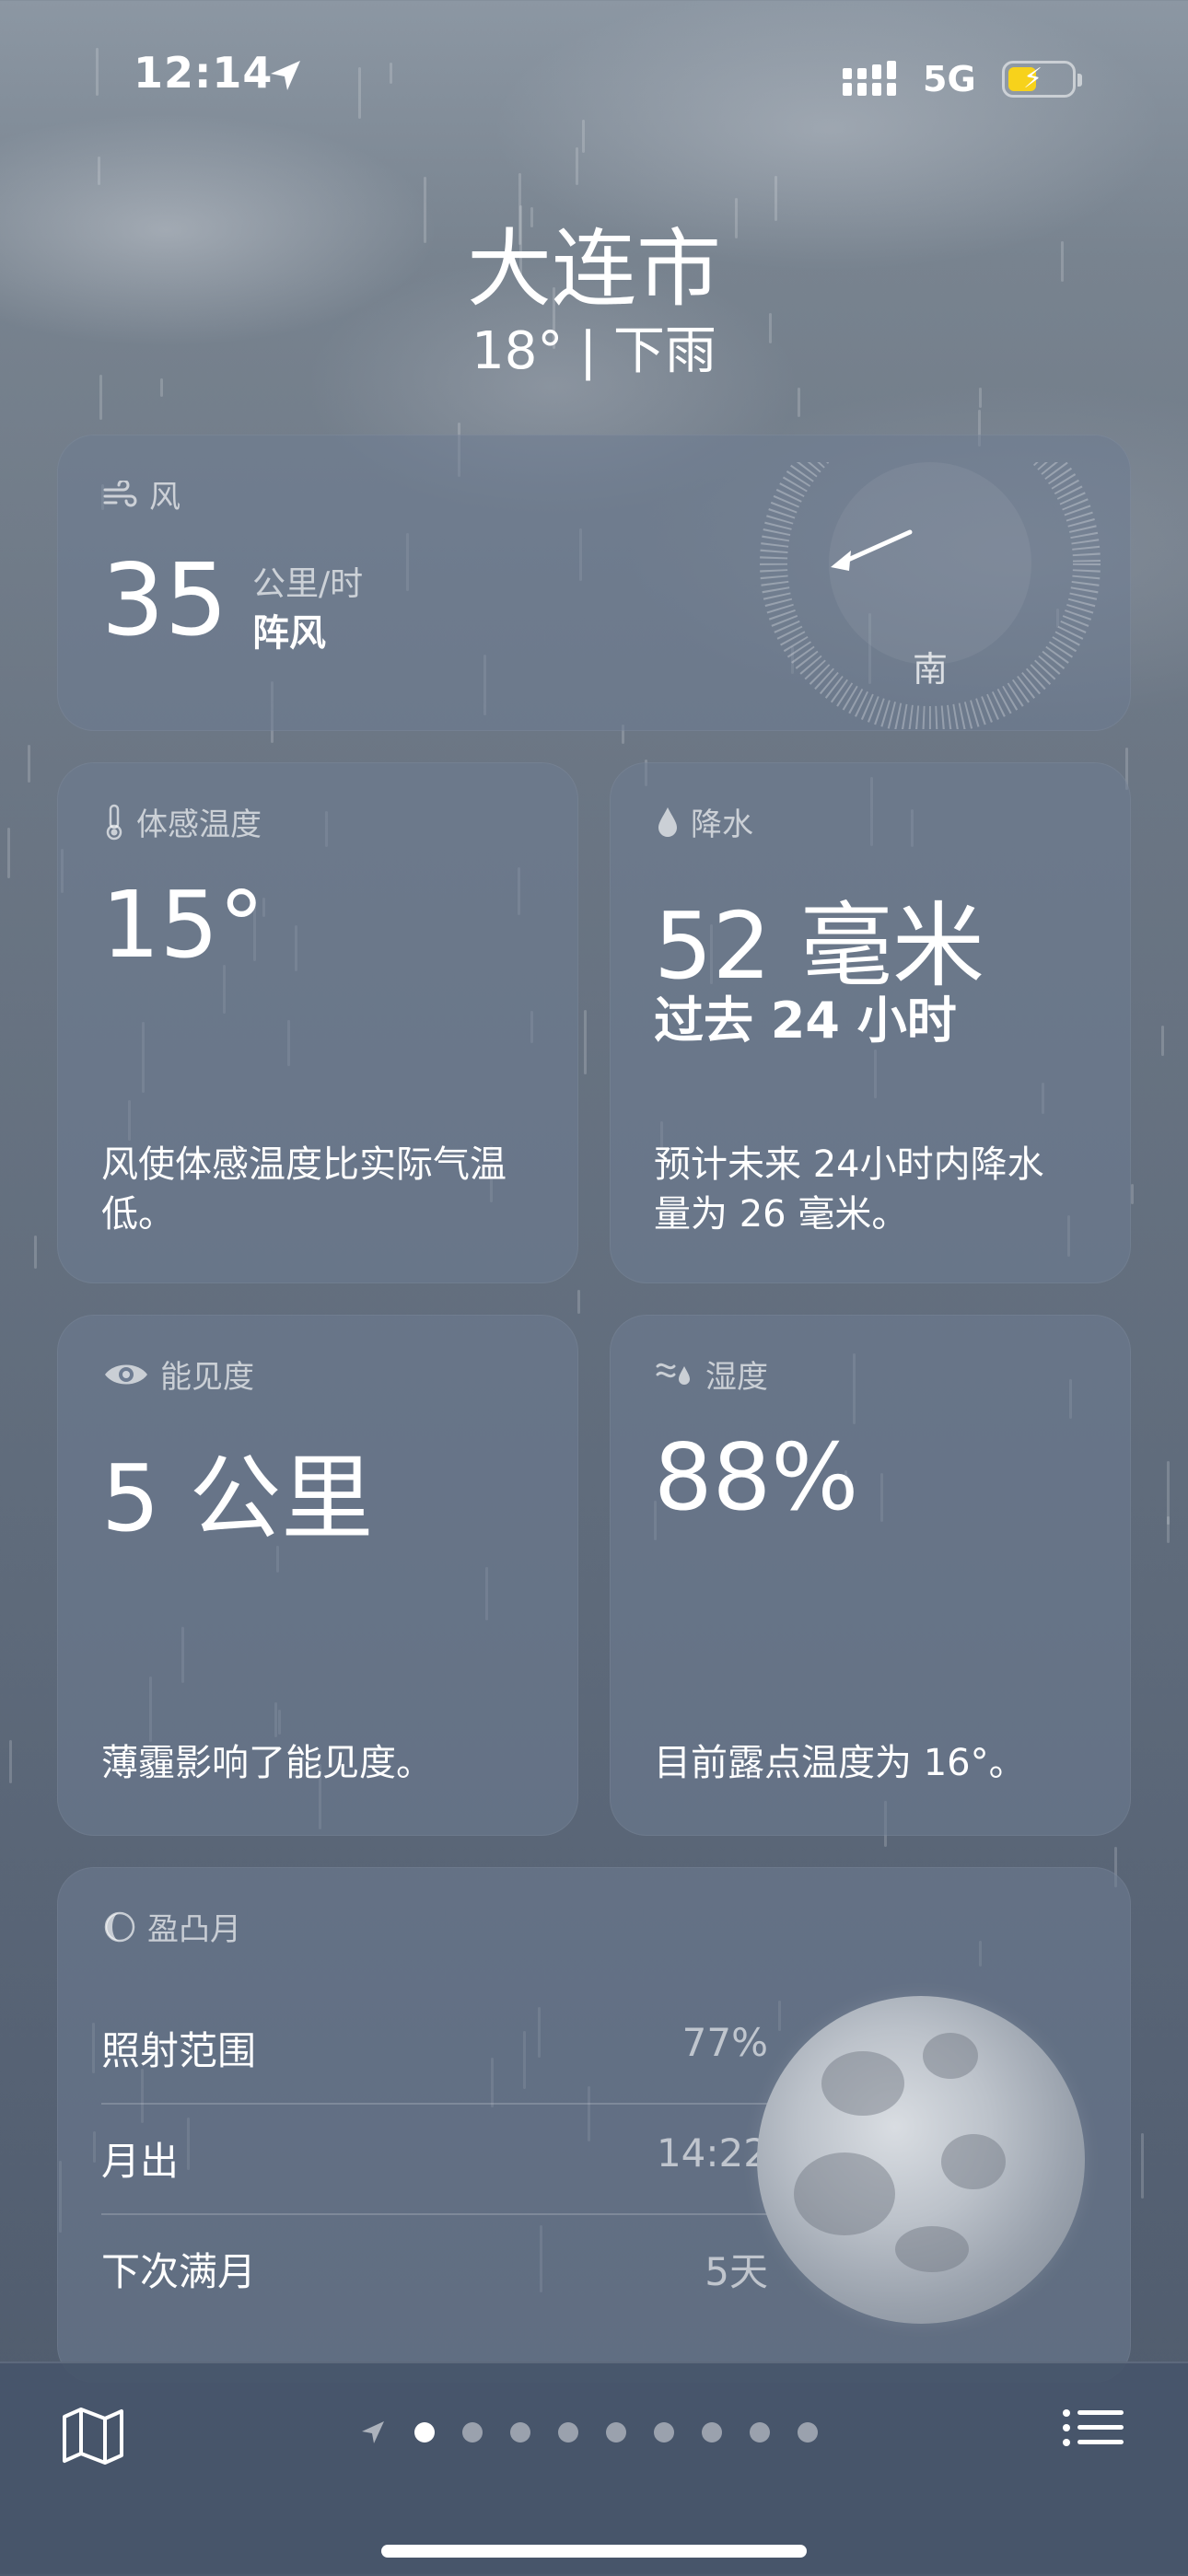 The image size is (1188, 2576). What do you see at coordinates (126, 1374) in the screenshot?
I see `eye-icon` at bounding box center [126, 1374].